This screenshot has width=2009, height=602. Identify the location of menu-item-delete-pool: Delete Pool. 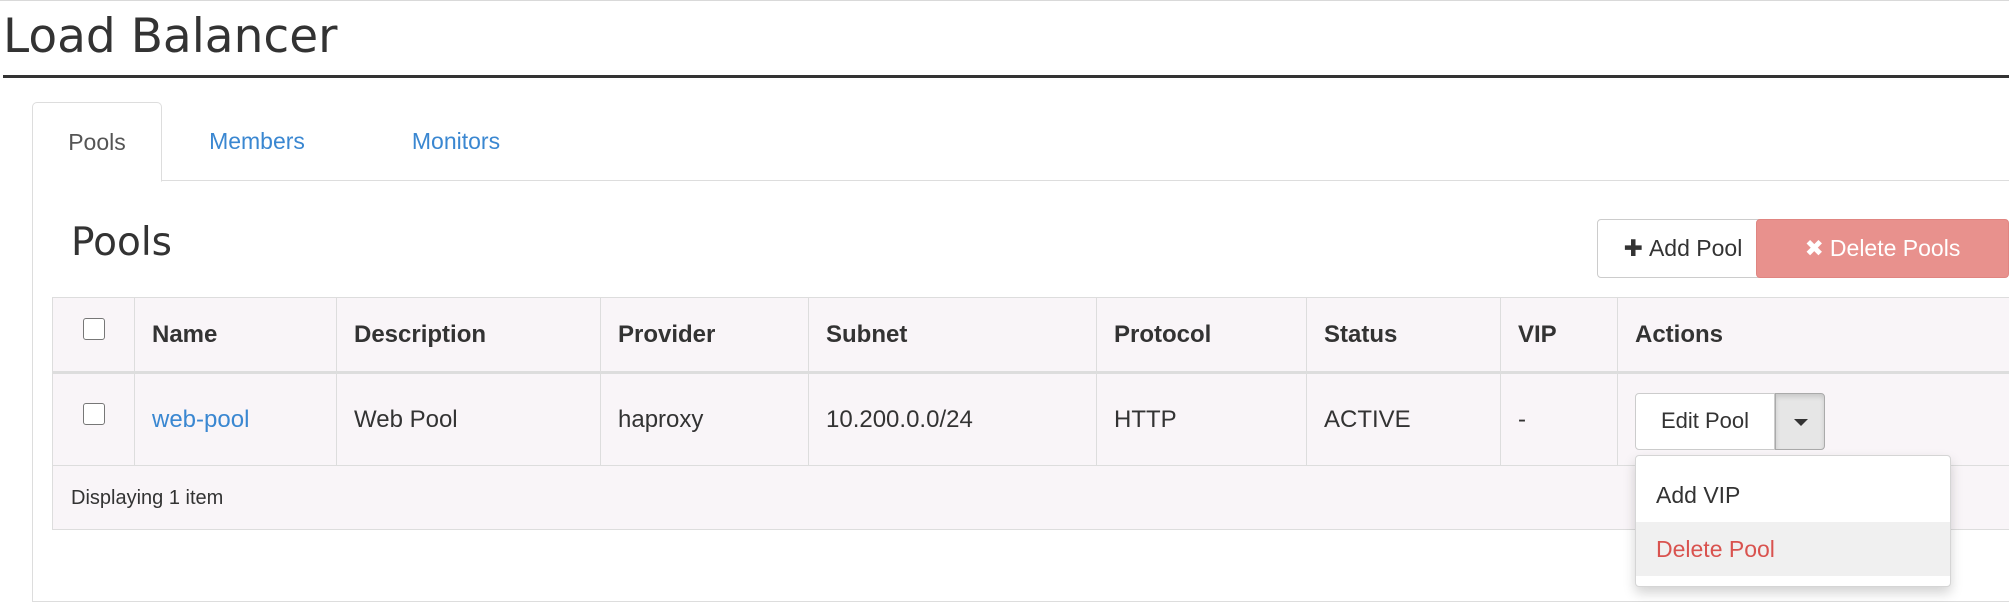
(1793, 549).